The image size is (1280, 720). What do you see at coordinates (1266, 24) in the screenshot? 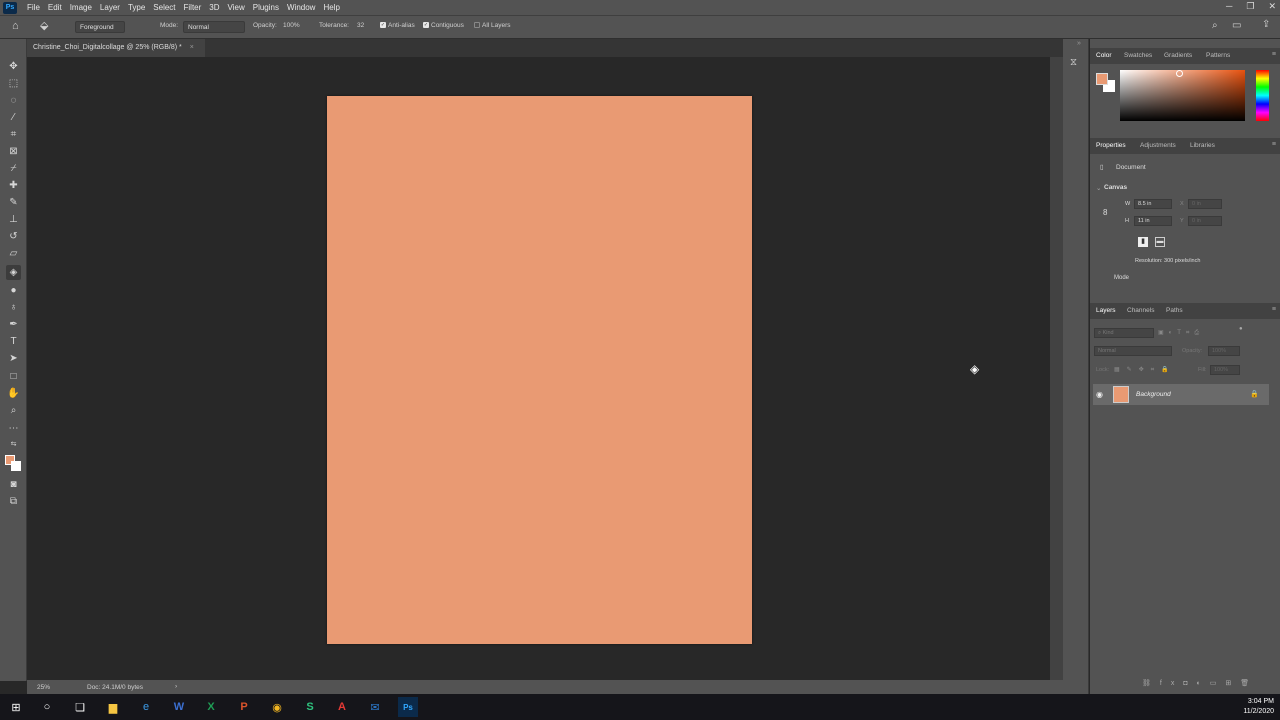
I see `share-icon: ⇪` at bounding box center [1266, 24].